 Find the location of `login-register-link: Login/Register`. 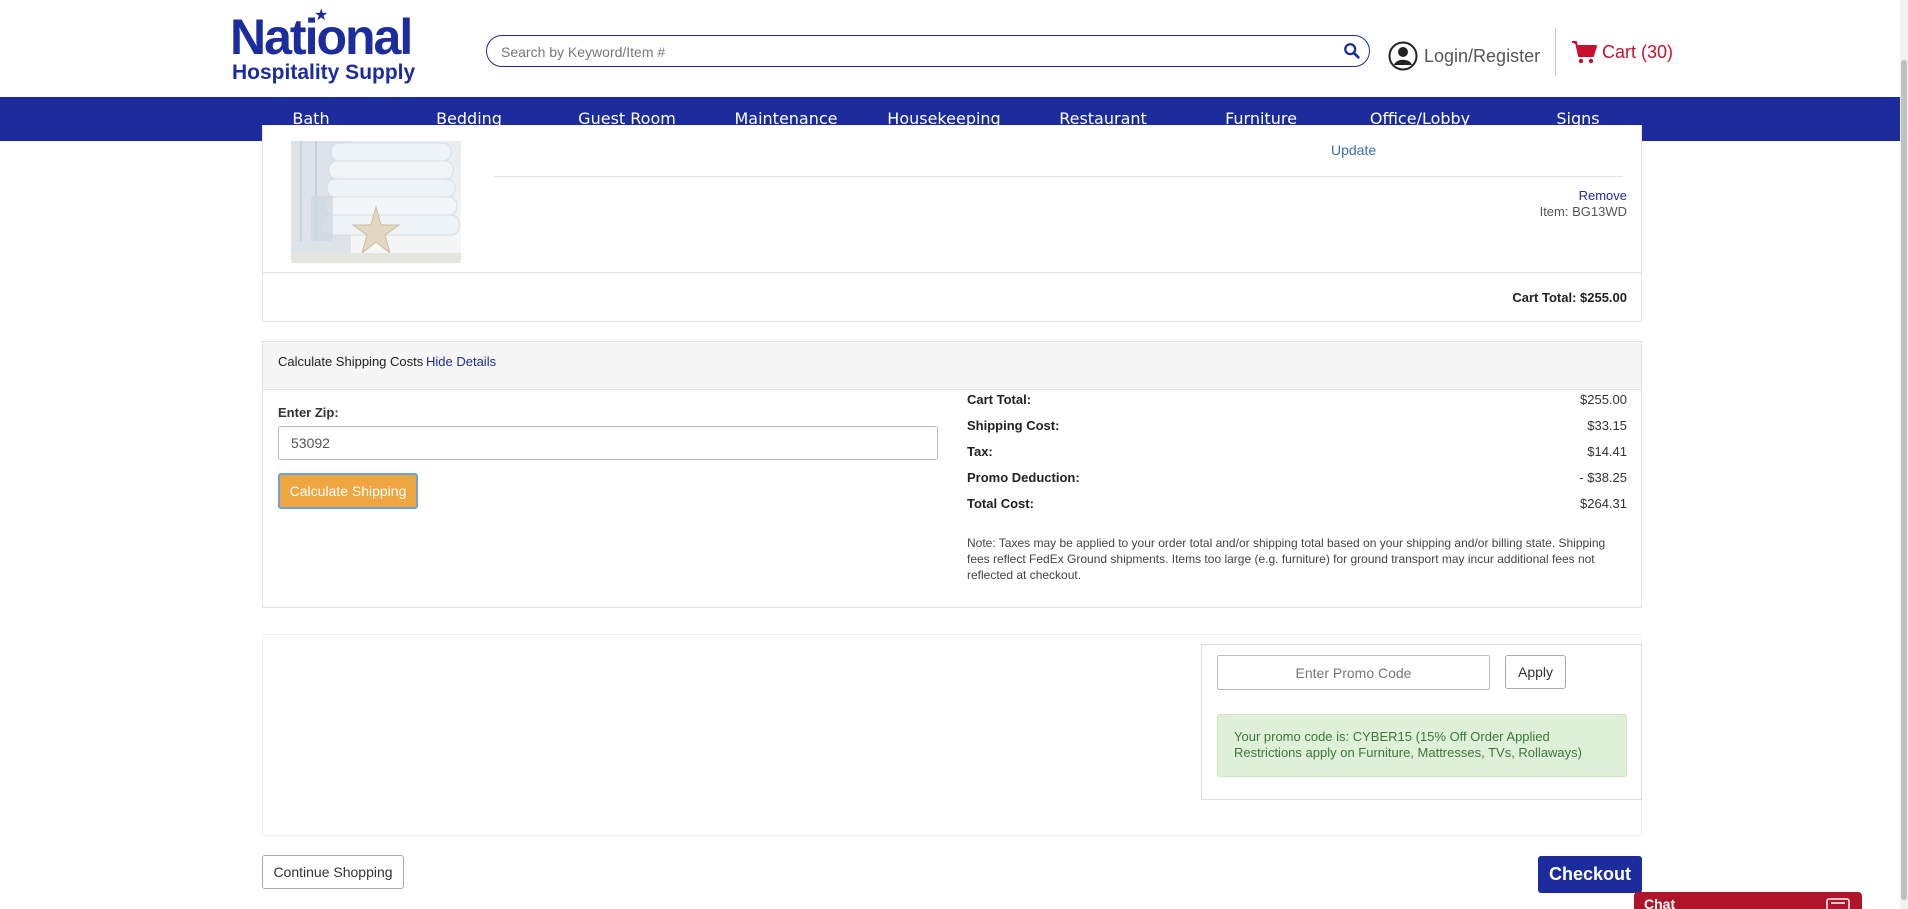

login-register-link: Login/Register is located at coordinates (1464, 56).